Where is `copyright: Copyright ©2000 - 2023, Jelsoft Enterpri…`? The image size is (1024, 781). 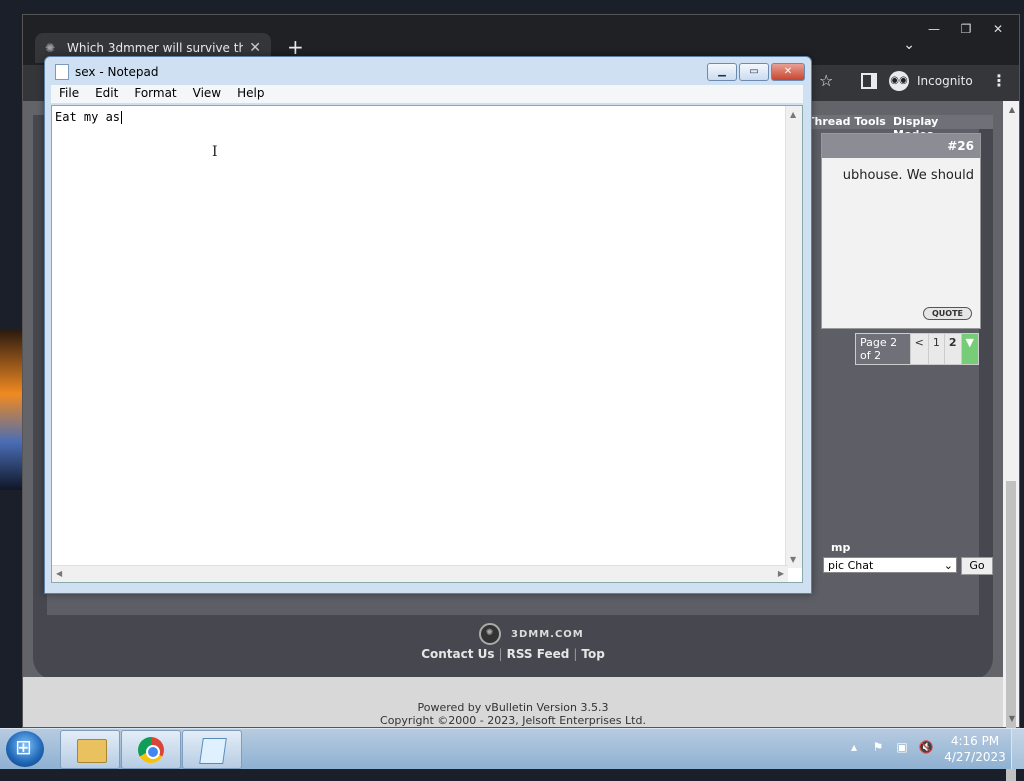 copyright: Copyright ©2000 - 2023, Jelsoft Enterpri… is located at coordinates (513, 720).